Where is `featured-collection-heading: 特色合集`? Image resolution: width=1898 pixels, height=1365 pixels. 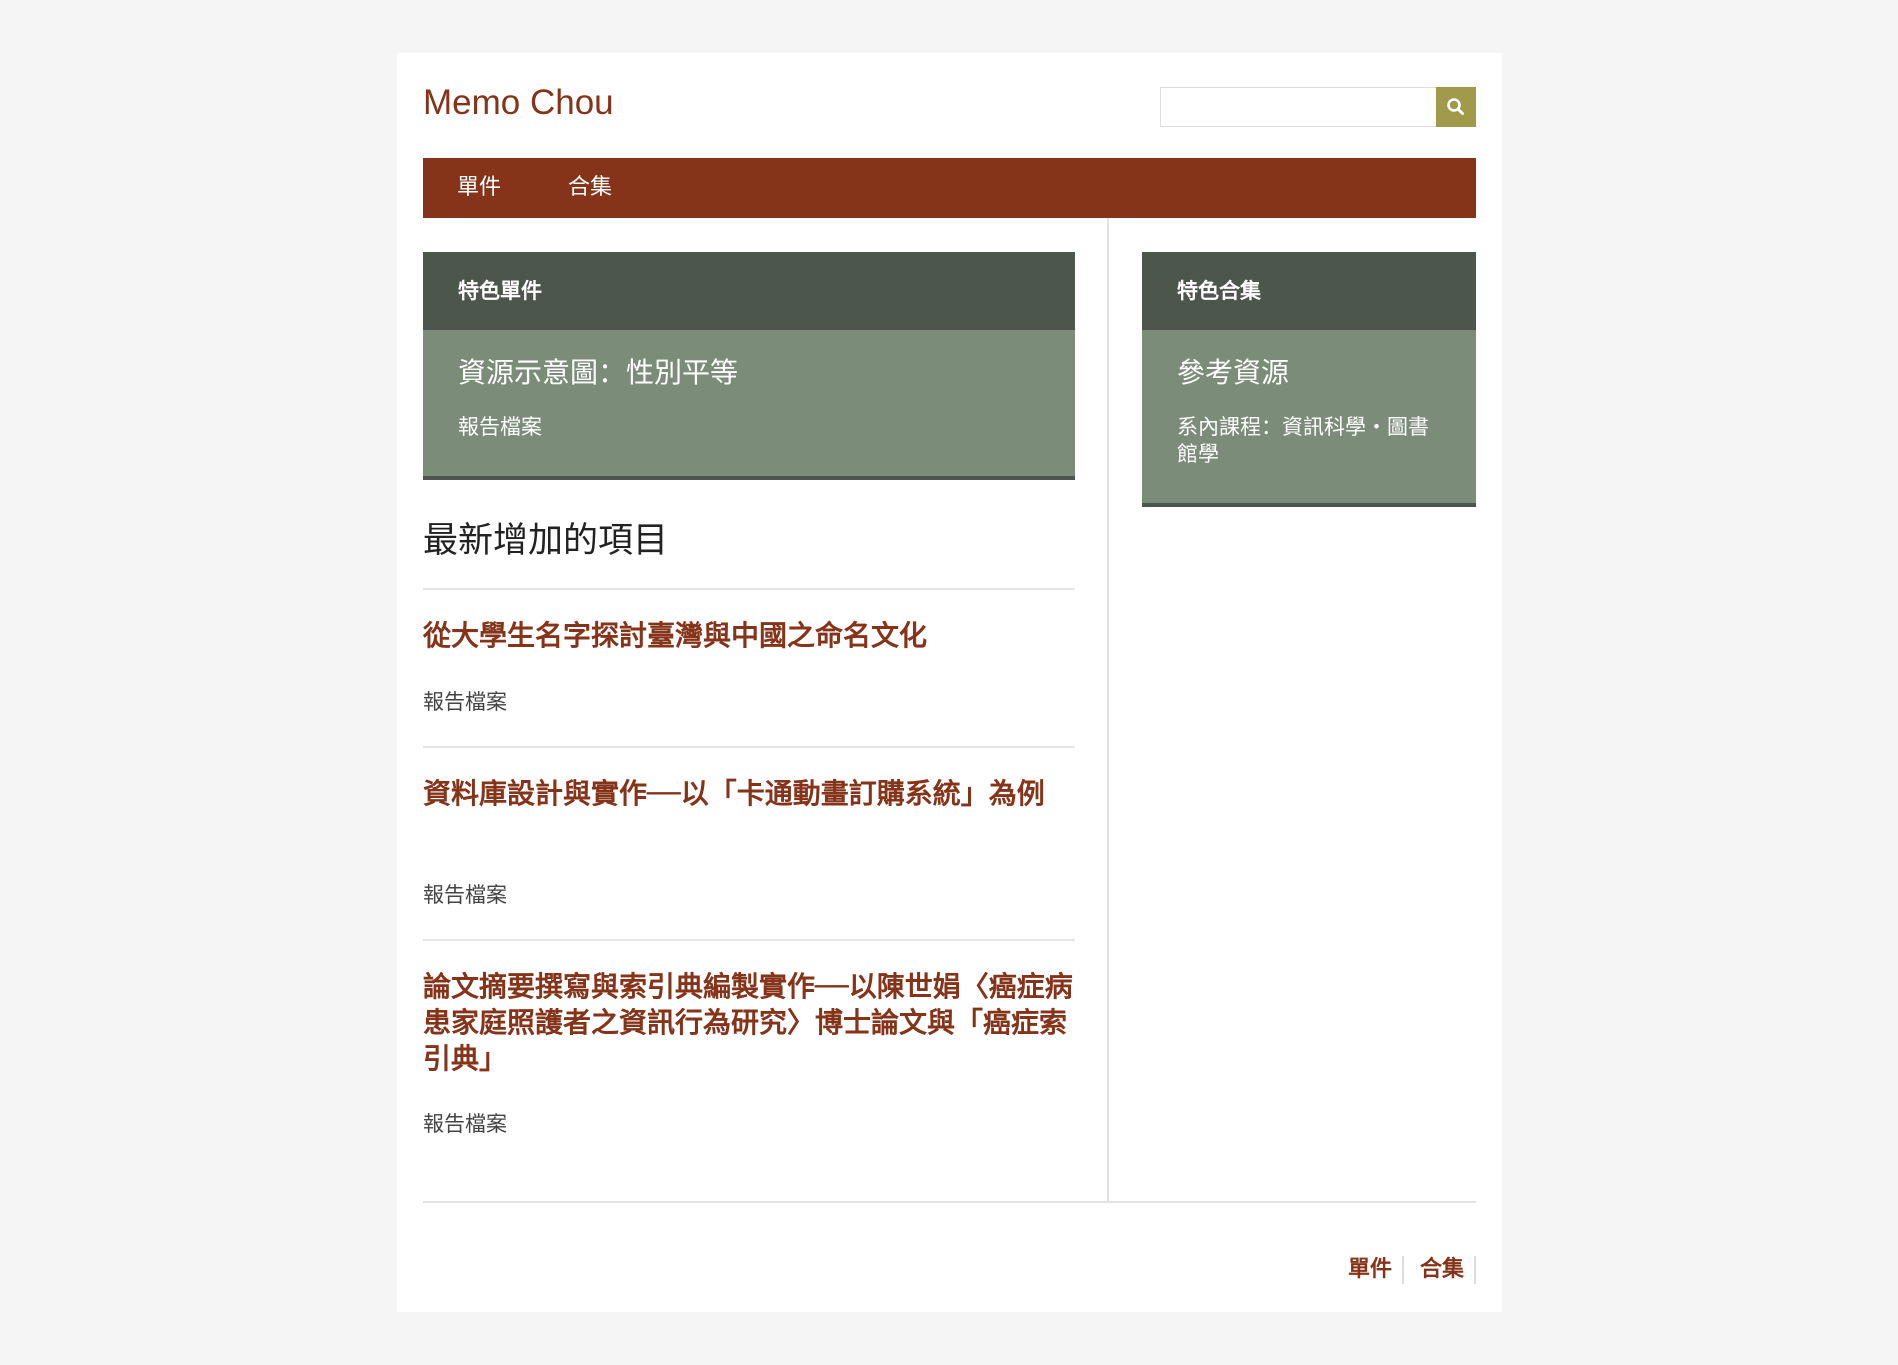 featured-collection-heading: 特色合集 is located at coordinates (1309, 291).